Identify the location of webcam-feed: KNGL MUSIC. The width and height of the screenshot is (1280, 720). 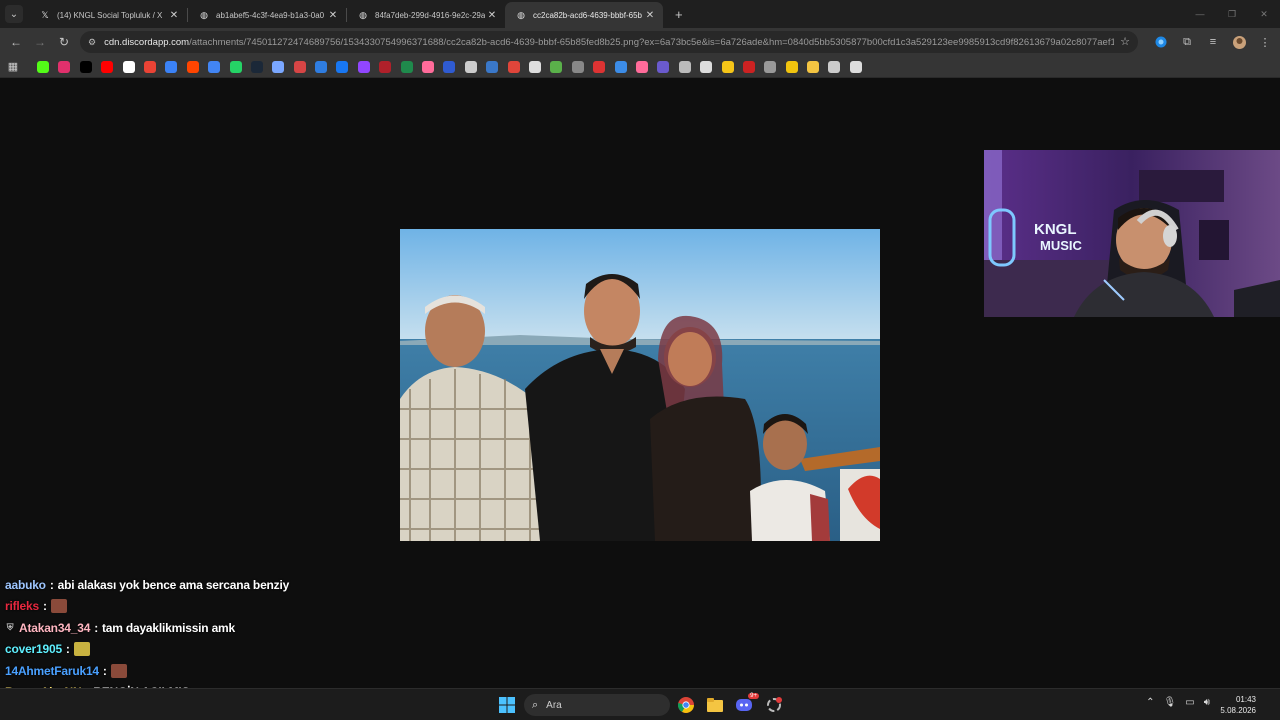
(1132, 233).